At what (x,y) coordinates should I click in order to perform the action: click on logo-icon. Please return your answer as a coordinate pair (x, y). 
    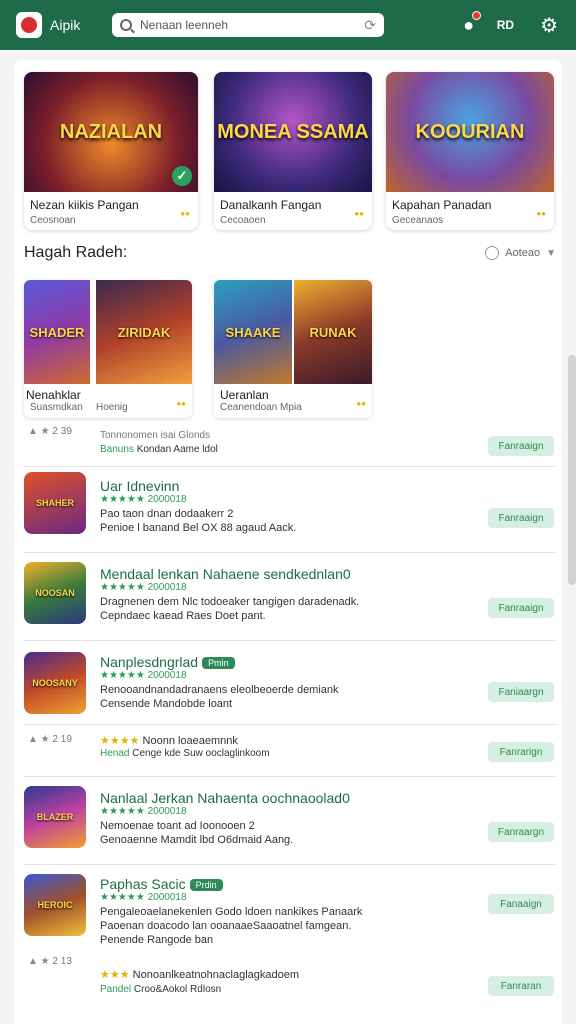
    Looking at the image, I should click on (29, 25).